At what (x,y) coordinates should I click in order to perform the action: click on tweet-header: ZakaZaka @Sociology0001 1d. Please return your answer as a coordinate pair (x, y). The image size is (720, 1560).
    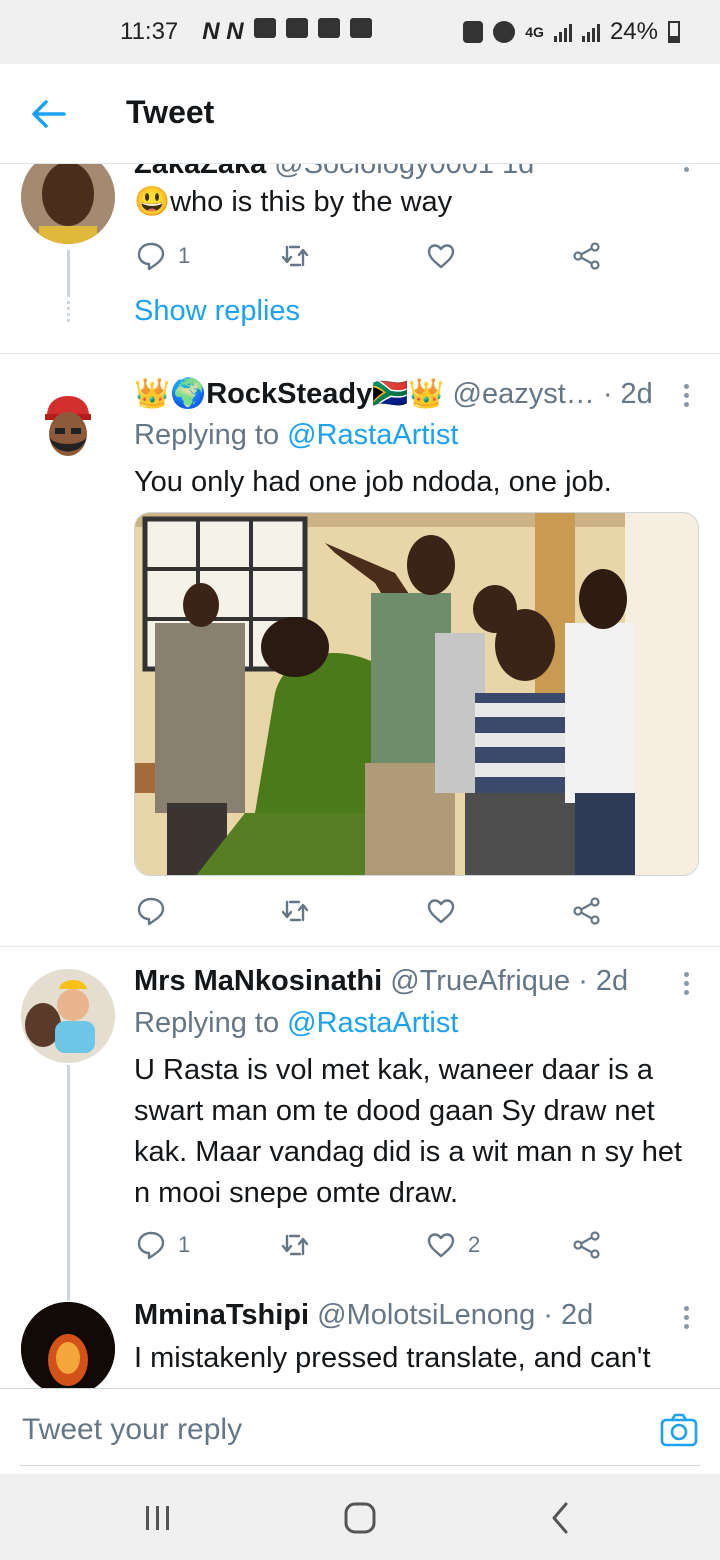
    Looking at the image, I should click on (334, 172).